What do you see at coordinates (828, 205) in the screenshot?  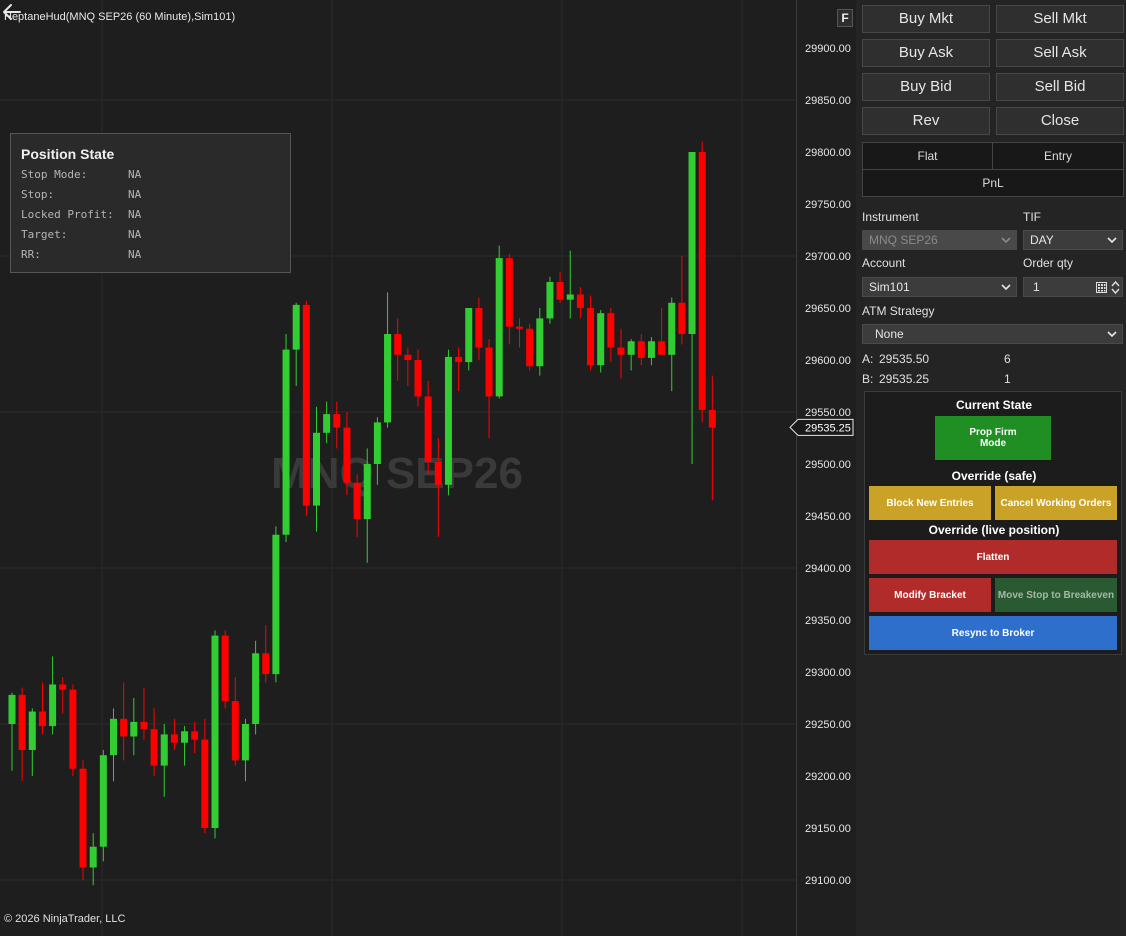 I see `price-axis-label: 29750.00` at bounding box center [828, 205].